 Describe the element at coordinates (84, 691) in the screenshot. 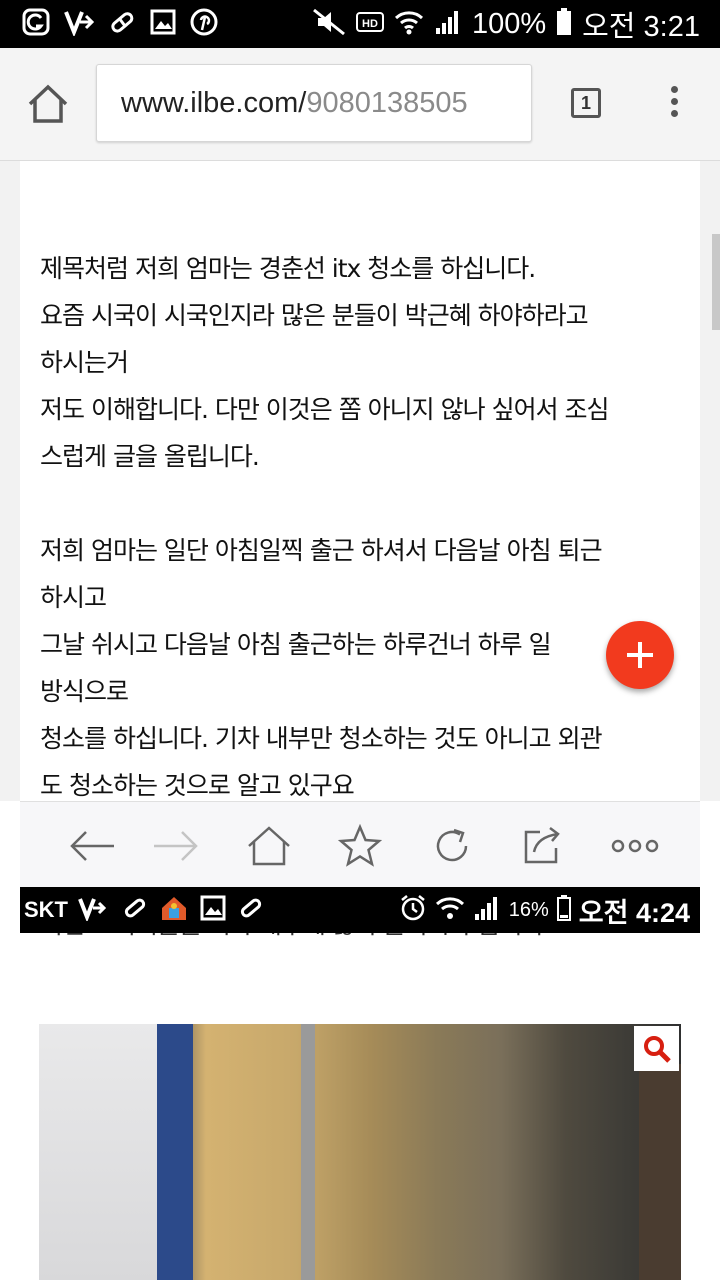

I see `article-line: 방식으로` at that location.